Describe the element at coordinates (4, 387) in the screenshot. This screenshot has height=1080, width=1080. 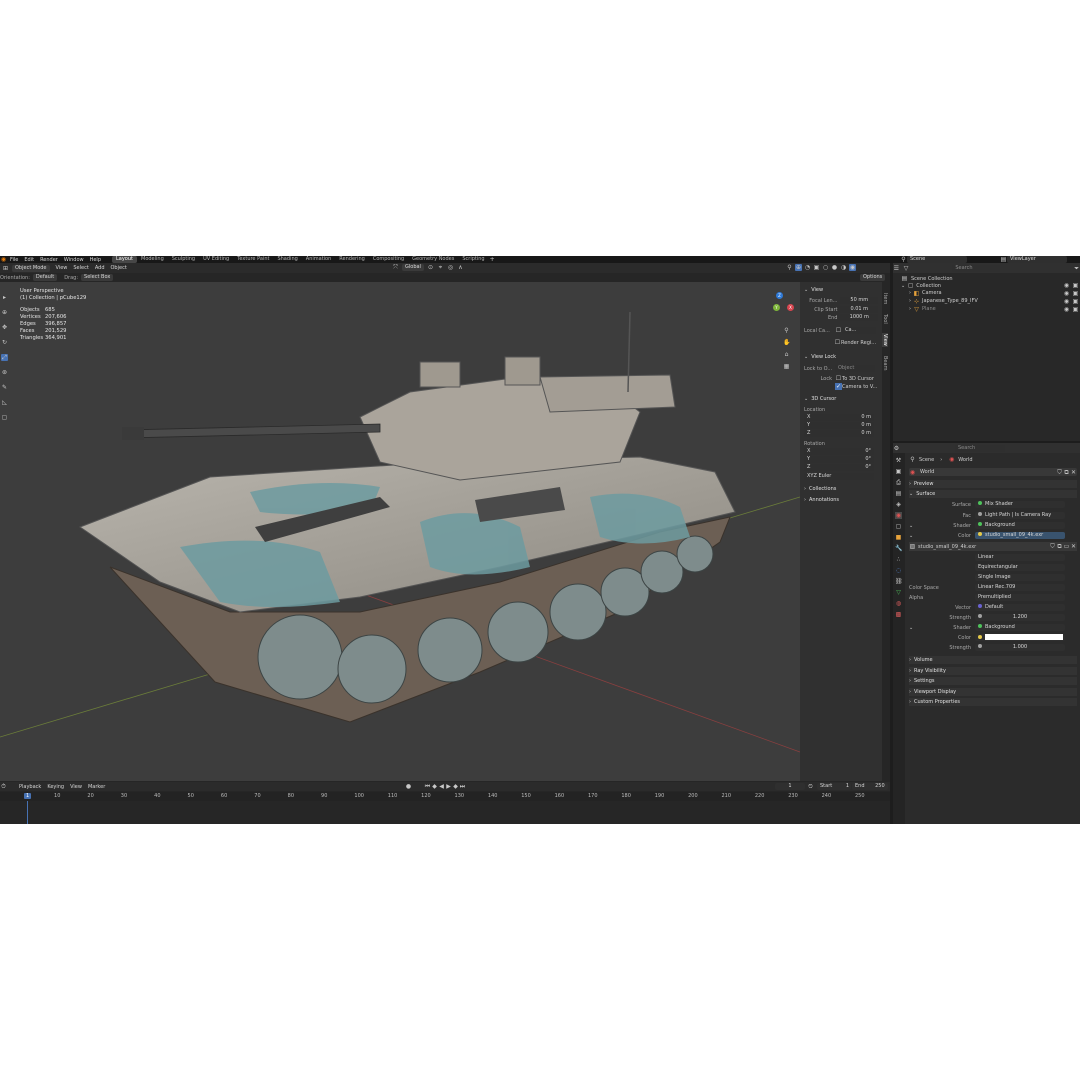
I see `annotate-tool-icon: ✎` at that location.